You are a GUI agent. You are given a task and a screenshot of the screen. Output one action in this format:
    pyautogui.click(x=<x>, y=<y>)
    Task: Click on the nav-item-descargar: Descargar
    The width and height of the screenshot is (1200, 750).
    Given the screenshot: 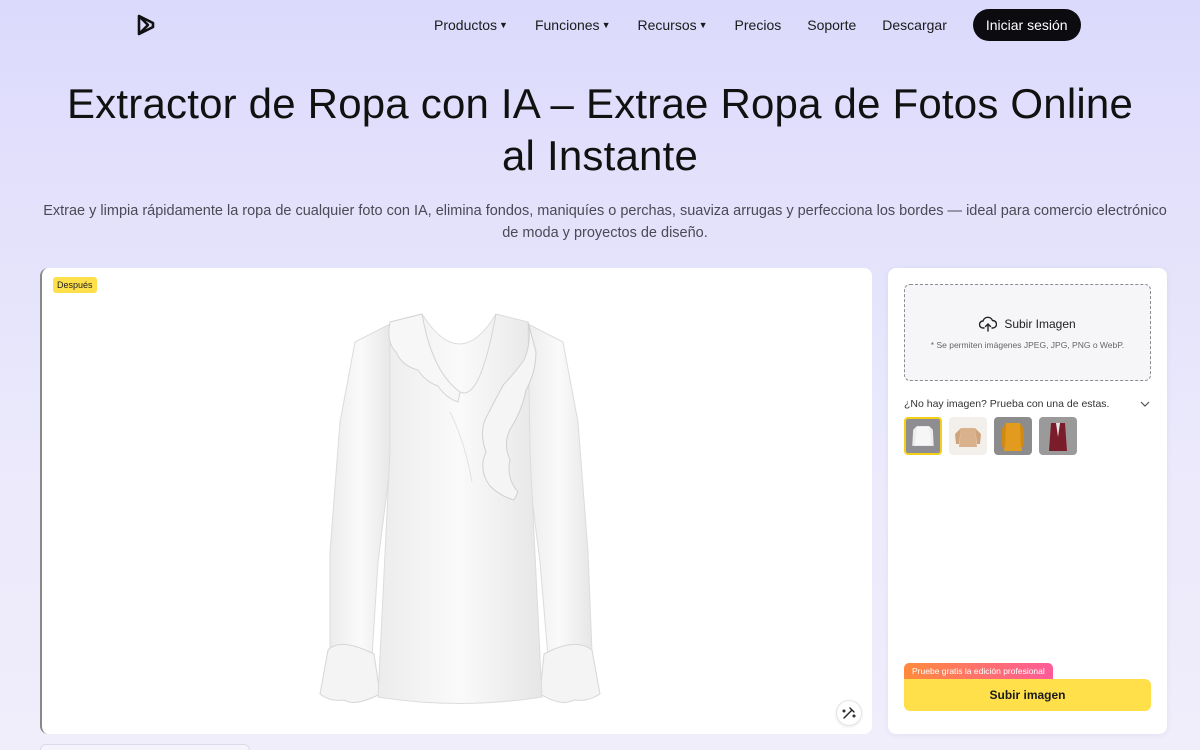 What is the action you would take?
    pyautogui.click(x=914, y=25)
    